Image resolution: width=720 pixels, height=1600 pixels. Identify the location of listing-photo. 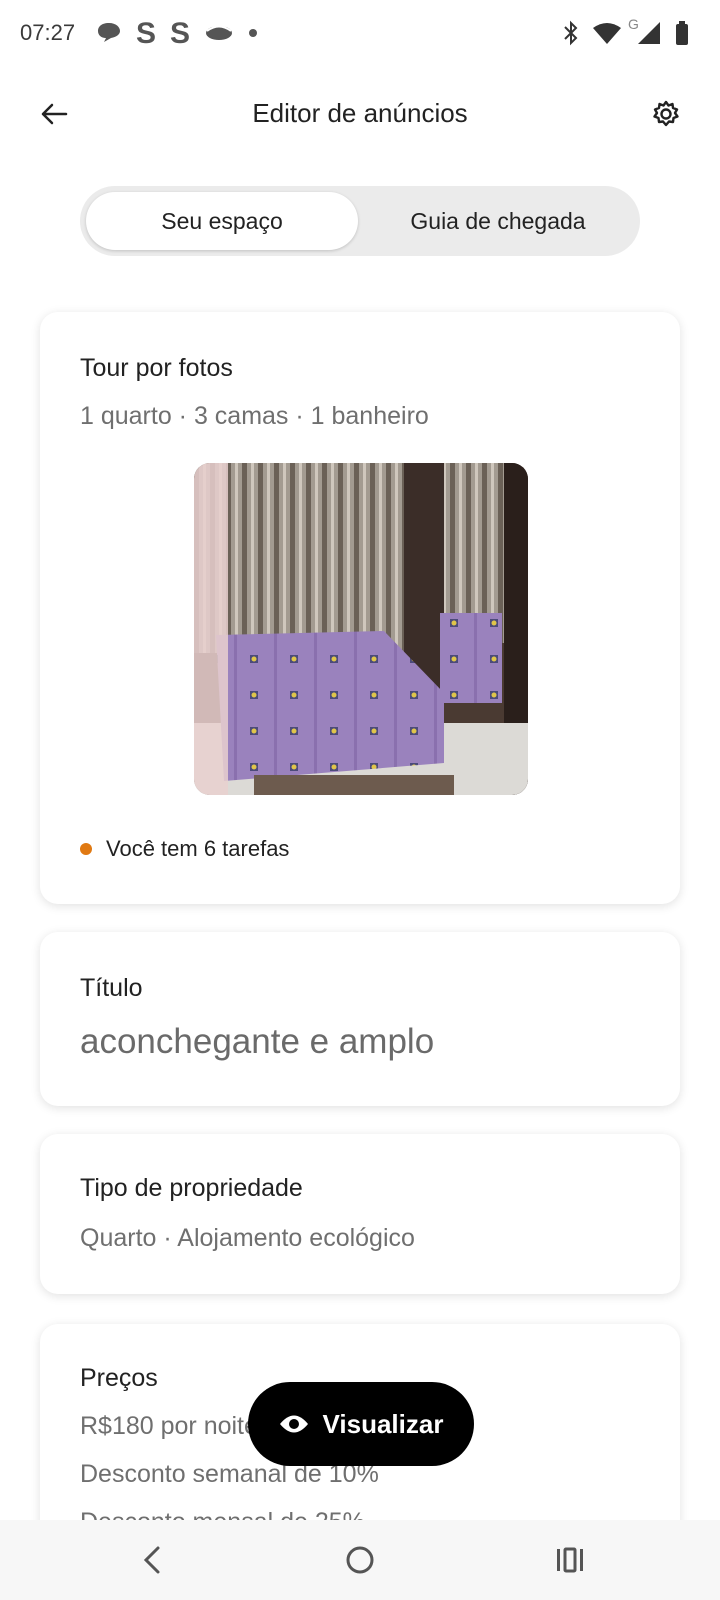
(361, 629).